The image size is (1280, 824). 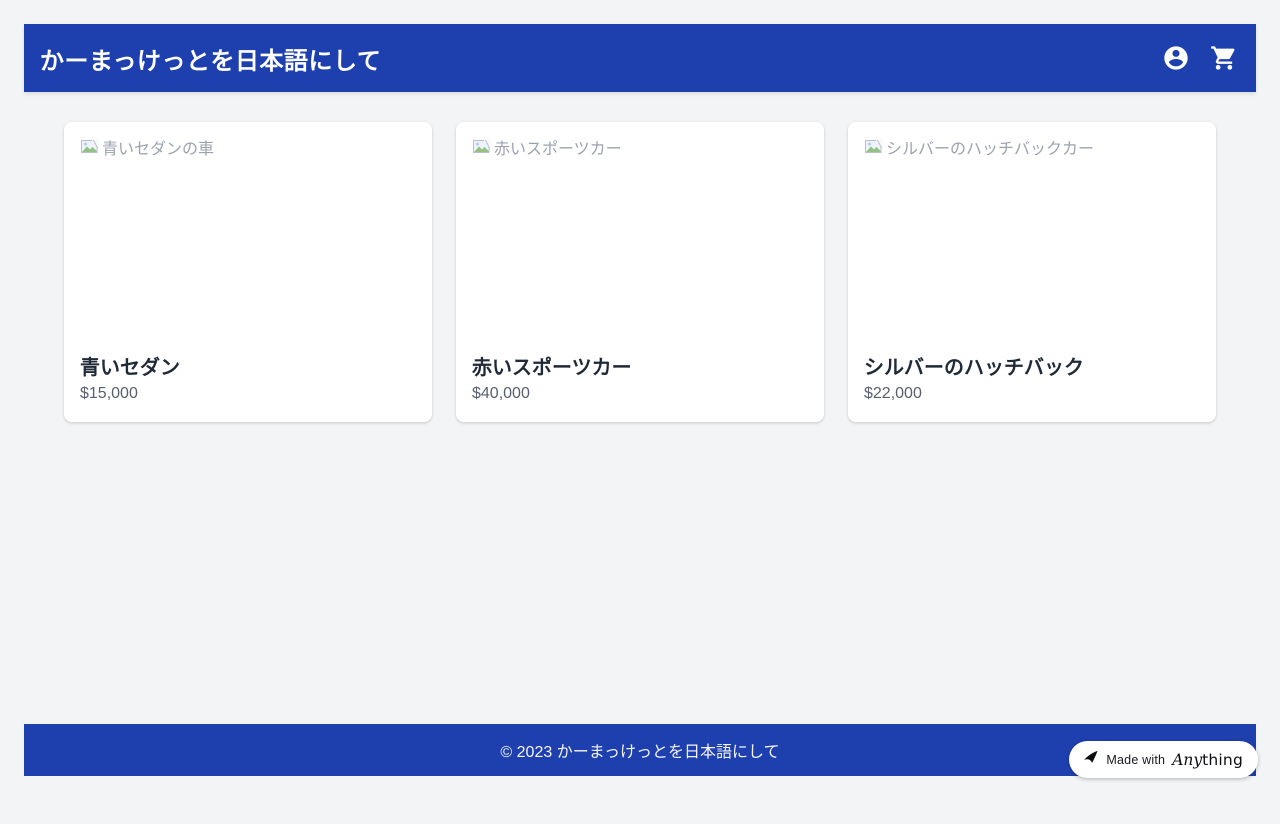 What do you see at coordinates (1032, 238) in the screenshot?
I see `product-image-broken: シルバーのハッチバックカー` at bounding box center [1032, 238].